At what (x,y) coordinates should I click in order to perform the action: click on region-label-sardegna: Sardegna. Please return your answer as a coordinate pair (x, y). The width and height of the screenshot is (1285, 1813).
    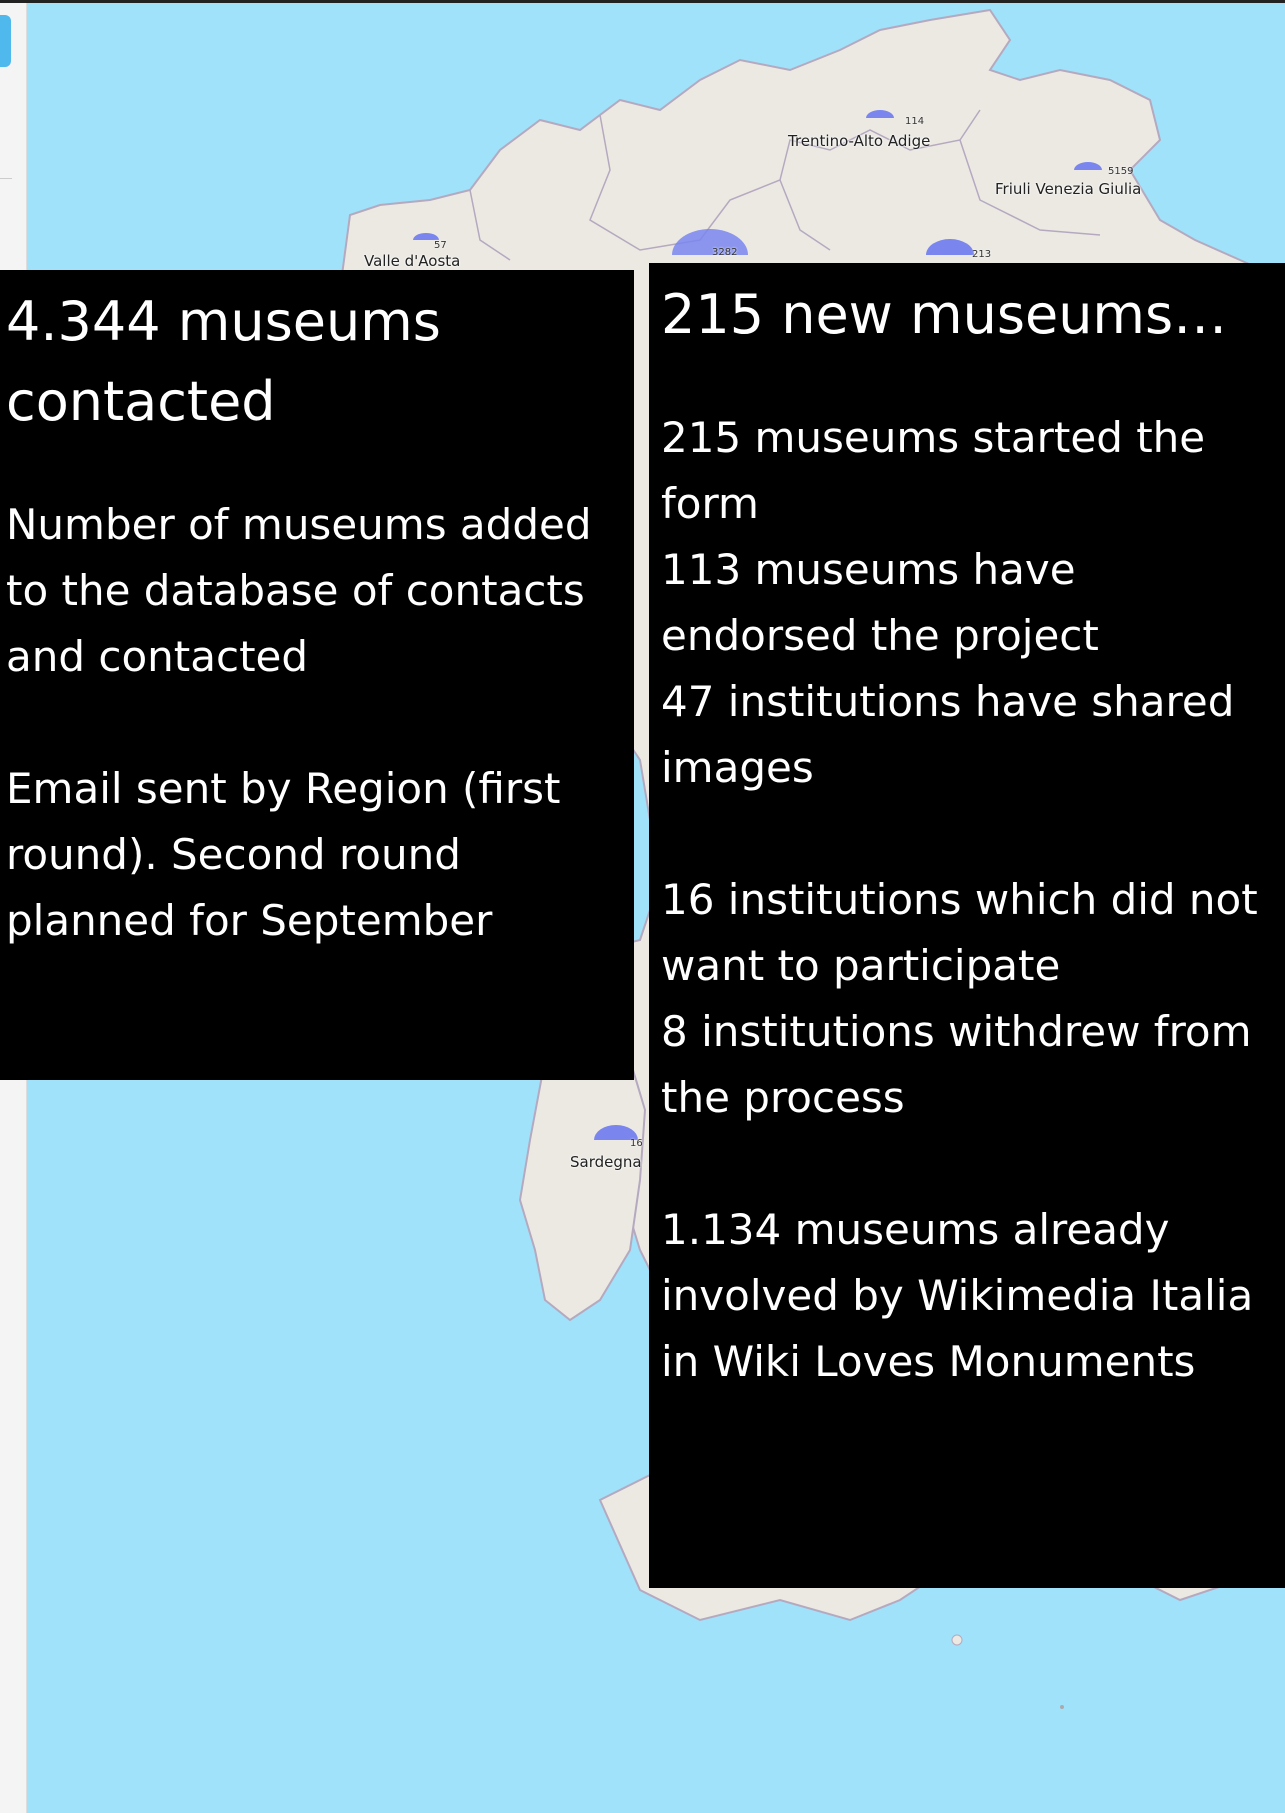
    Looking at the image, I should click on (606, 1162).